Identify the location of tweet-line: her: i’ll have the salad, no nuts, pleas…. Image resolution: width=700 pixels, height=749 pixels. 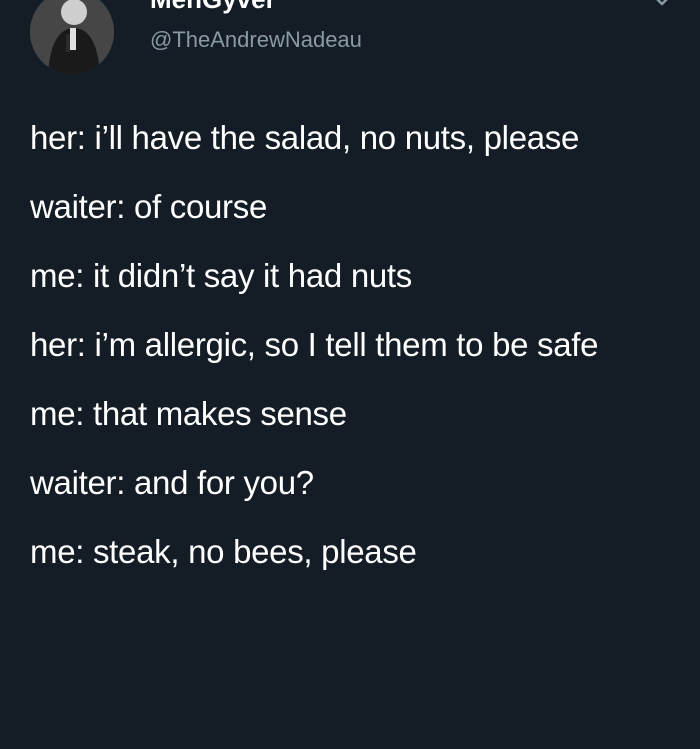
(305, 137).